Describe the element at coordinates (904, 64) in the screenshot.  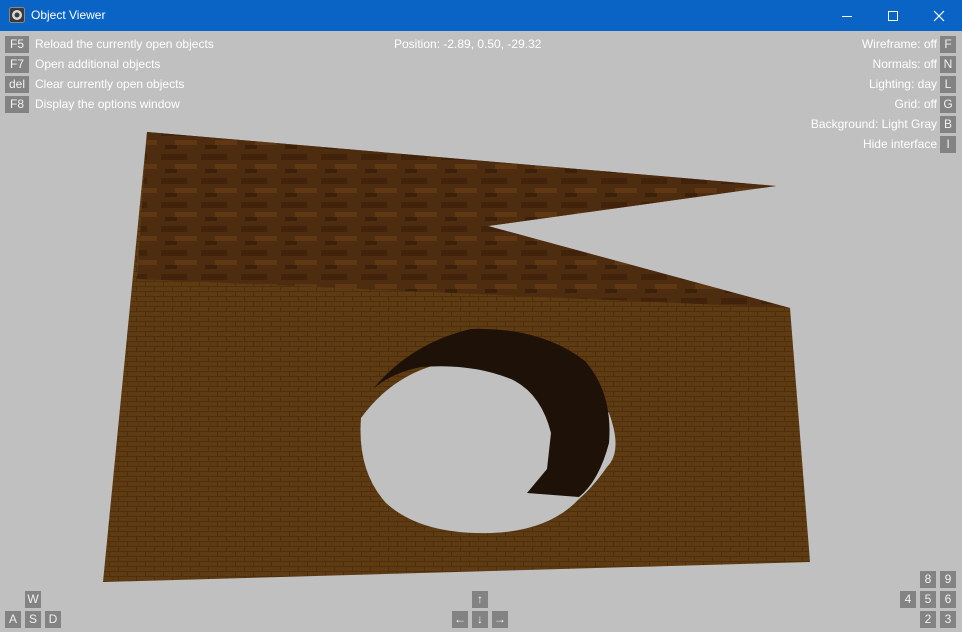
I see `setting-normals-label: Normals: off` at that location.